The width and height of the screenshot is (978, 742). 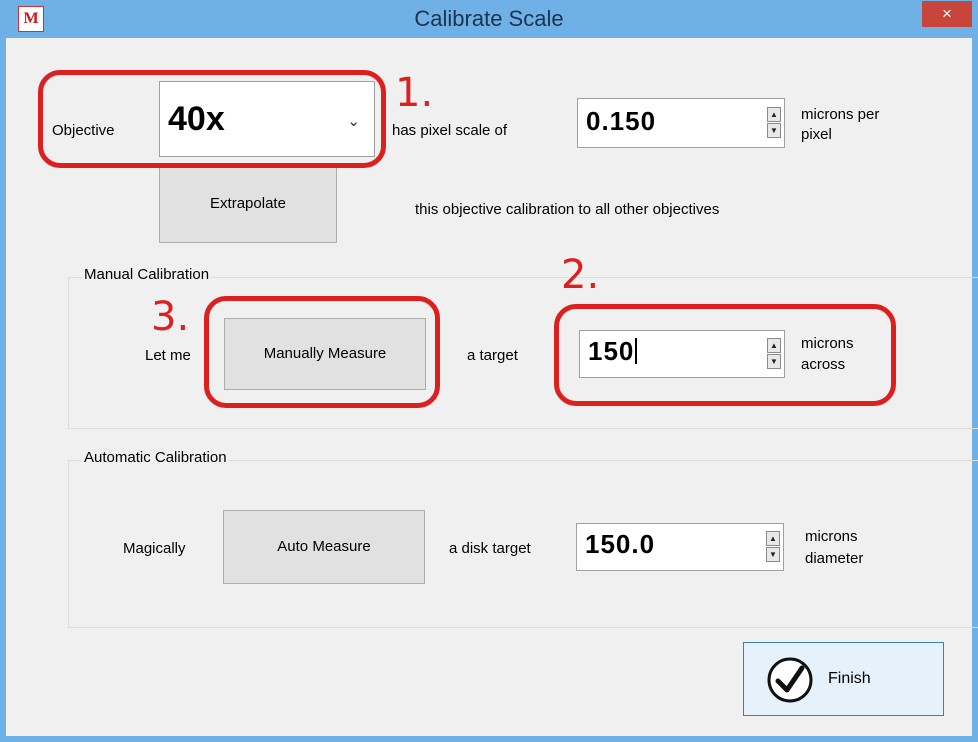 What do you see at coordinates (414, 93) in the screenshot?
I see `annotation-number-1: 1.` at bounding box center [414, 93].